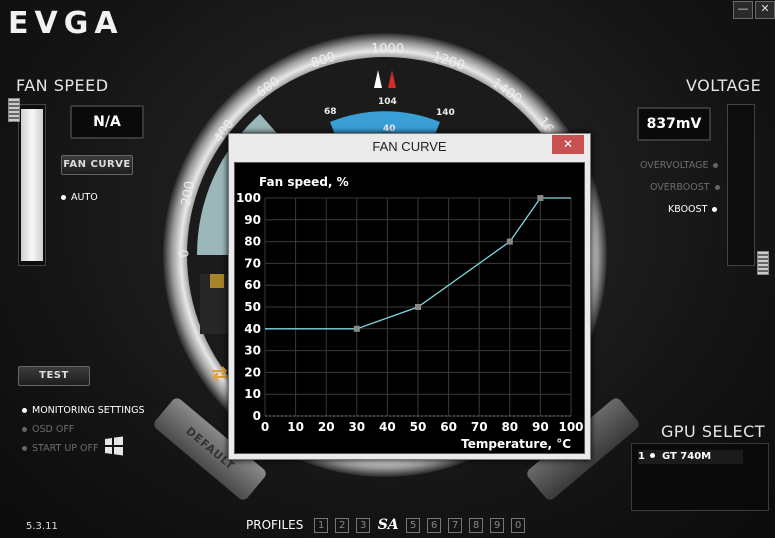  Describe the element at coordinates (321, 525) in the screenshot. I see `profile-1-button: 1` at that location.